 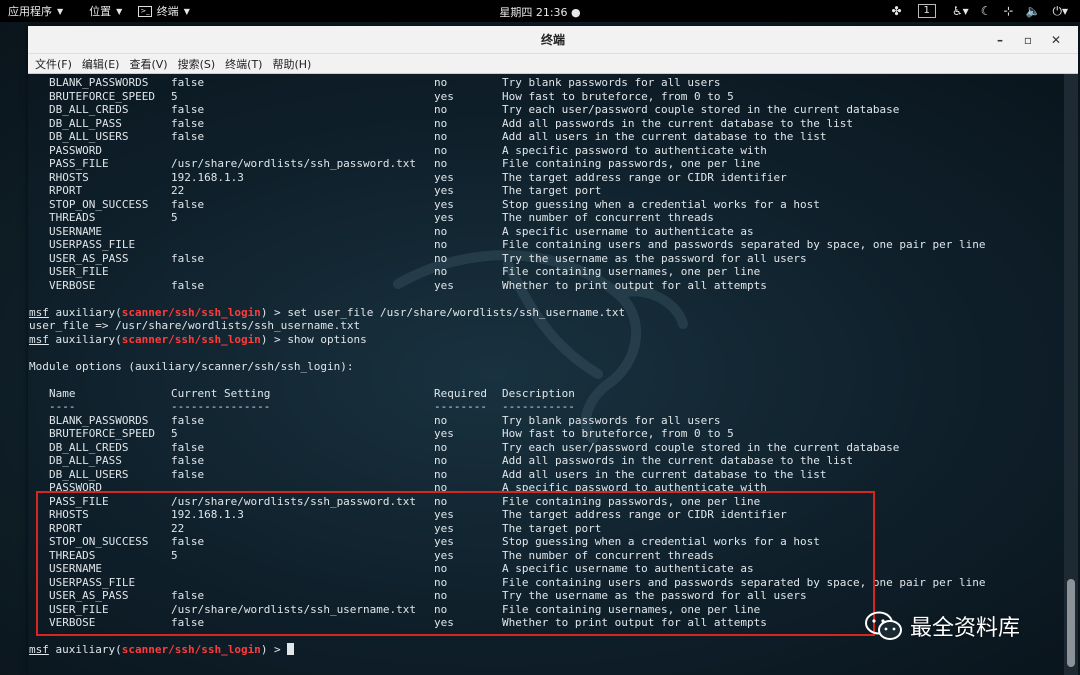 What do you see at coordinates (327, 407) in the screenshot?
I see `table-header-row: ---- --------------- -------- -----------` at bounding box center [327, 407].